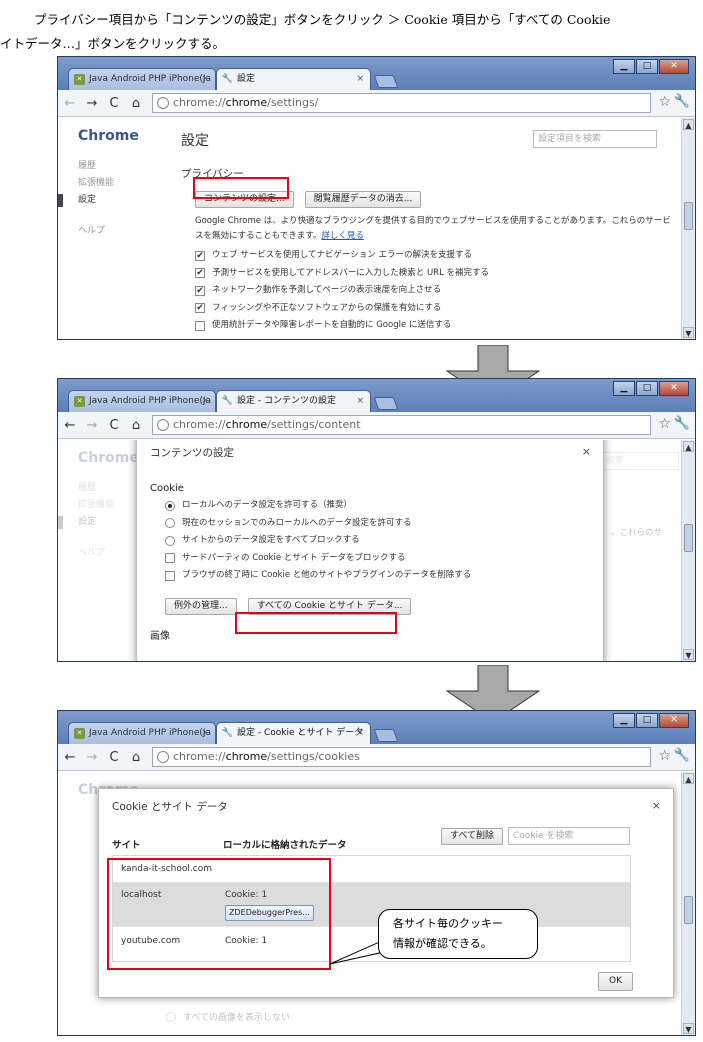  I want to click on sidebar-item-settings: 設定, so click(113, 200).